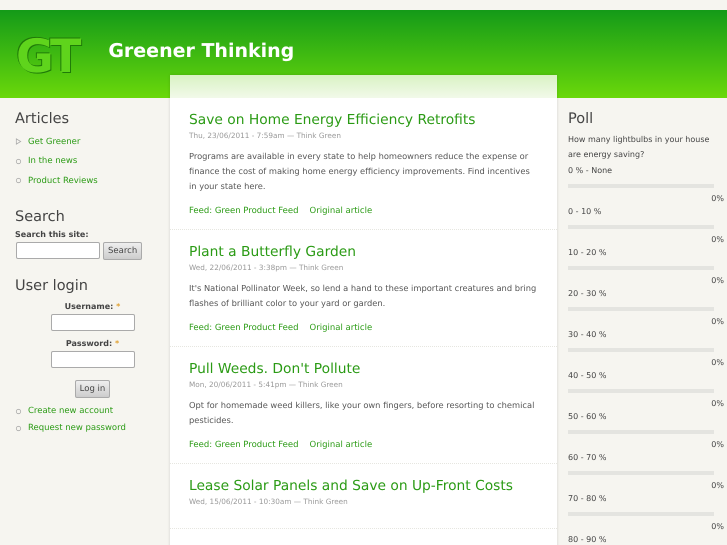 This screenshot has height=545, width=727. Describe the element at coordinates (363, 296) in the screenshot. I see `article-text: It's National Pollinator Week, so lend a hand to these important creatures and bring flashes of brilliant color to your yard or garden.` at that location.